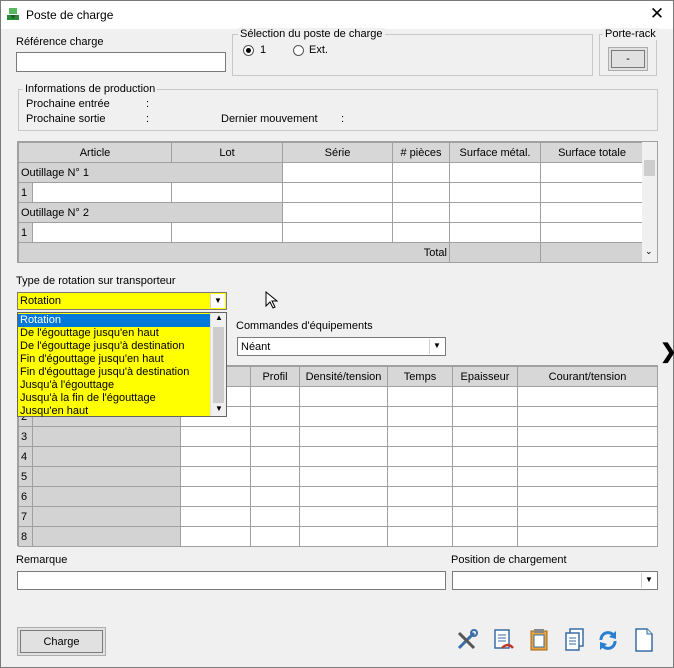 The image size is (674, 668). Describe the element at coordinates (420, 376) in the screenshot. I see `header-temps: Temps` at that location.